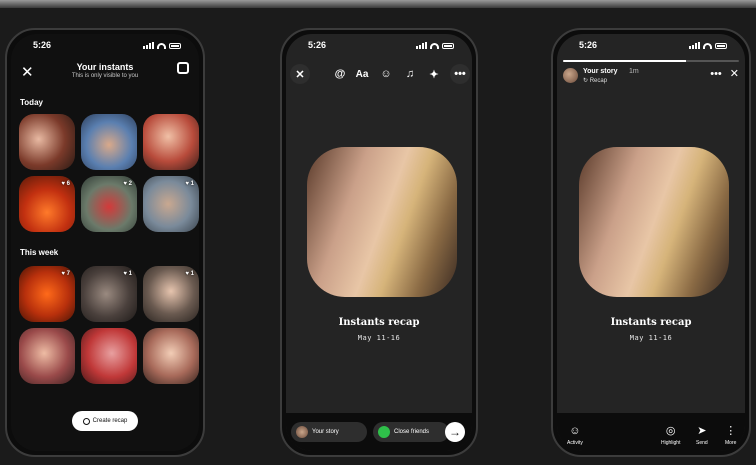  What do you see at coordinates (47, 204) in the screenshot?
I see `instant-tile: ♥ 6` at bounding box center [47, 204].